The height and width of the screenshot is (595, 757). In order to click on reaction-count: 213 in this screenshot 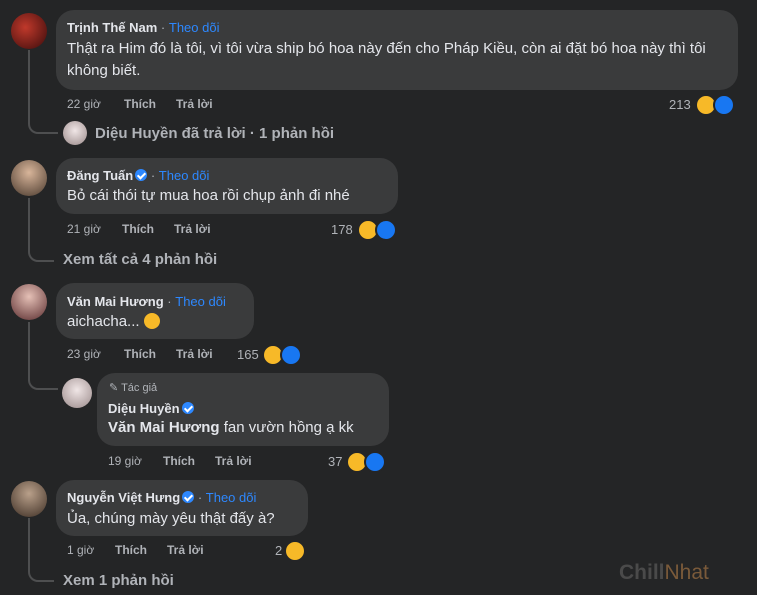, I will do `click(680, 104)`.